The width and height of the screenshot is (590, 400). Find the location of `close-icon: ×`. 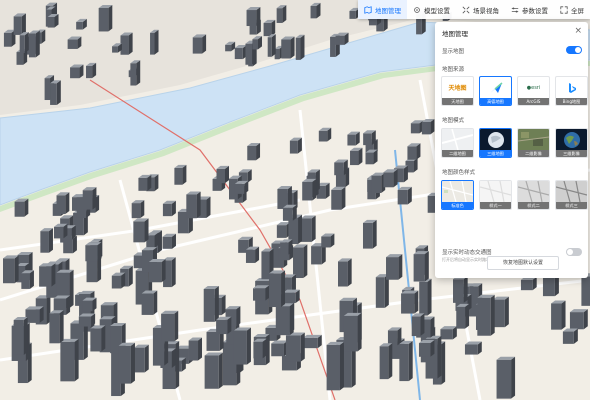

close-icon: × is located at coordinates (578, 31).